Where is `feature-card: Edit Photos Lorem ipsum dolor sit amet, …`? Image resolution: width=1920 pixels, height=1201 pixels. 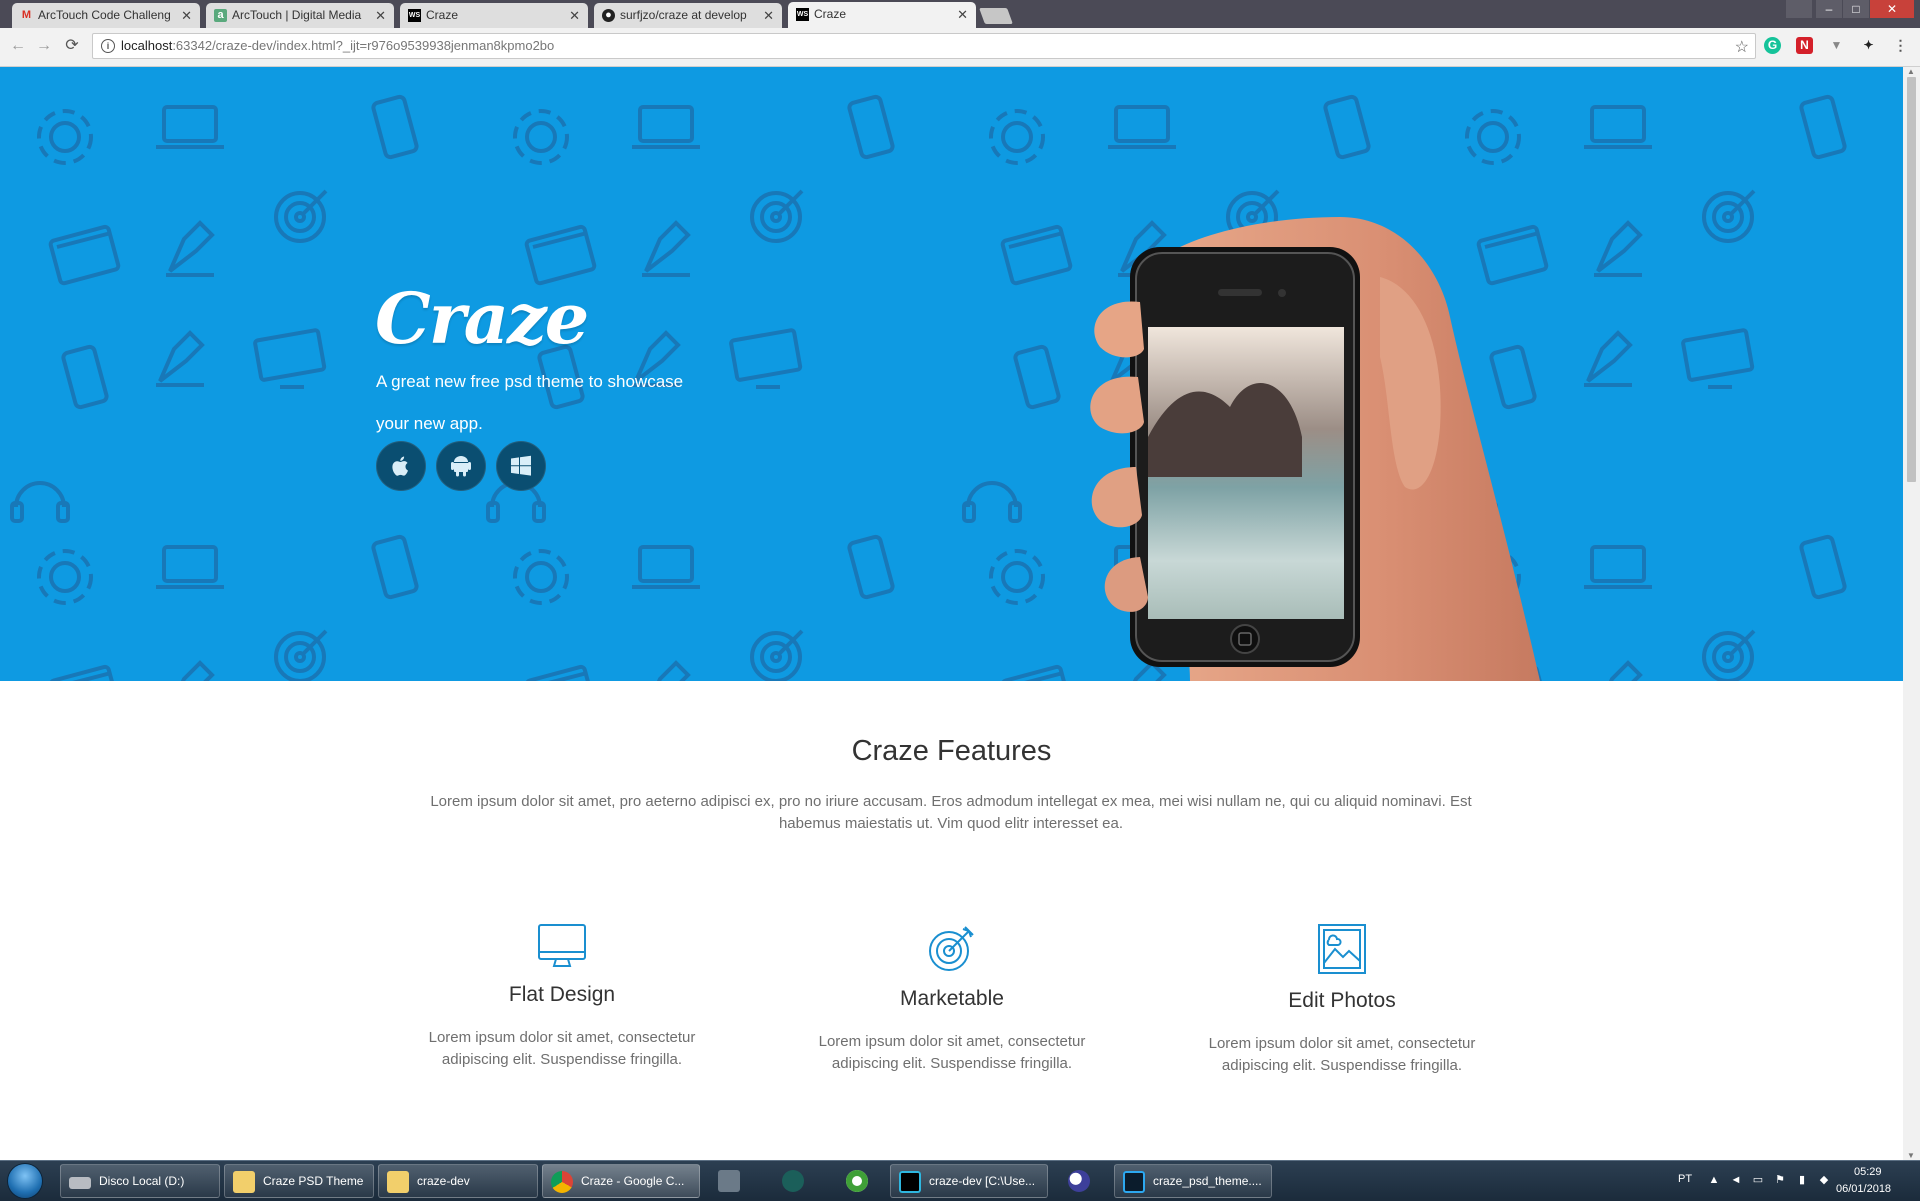
feature-card: Edit Photos Lorem ipsum dolor sit amet, … is located at coordinates (1342, 1000).